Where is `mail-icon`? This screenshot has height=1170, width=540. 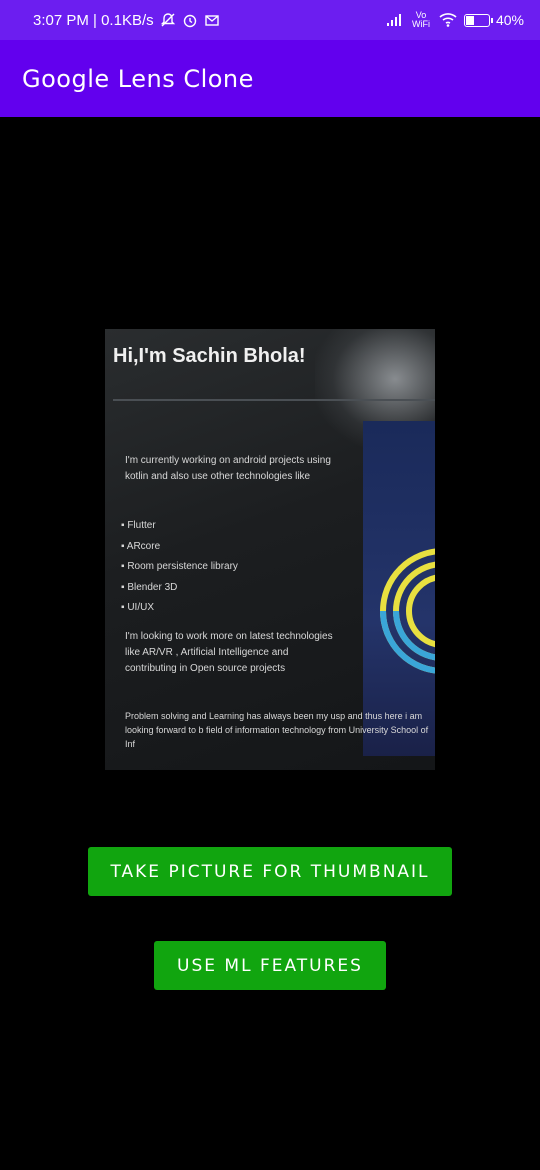
mail-icon is located at coordinates (211, 20).